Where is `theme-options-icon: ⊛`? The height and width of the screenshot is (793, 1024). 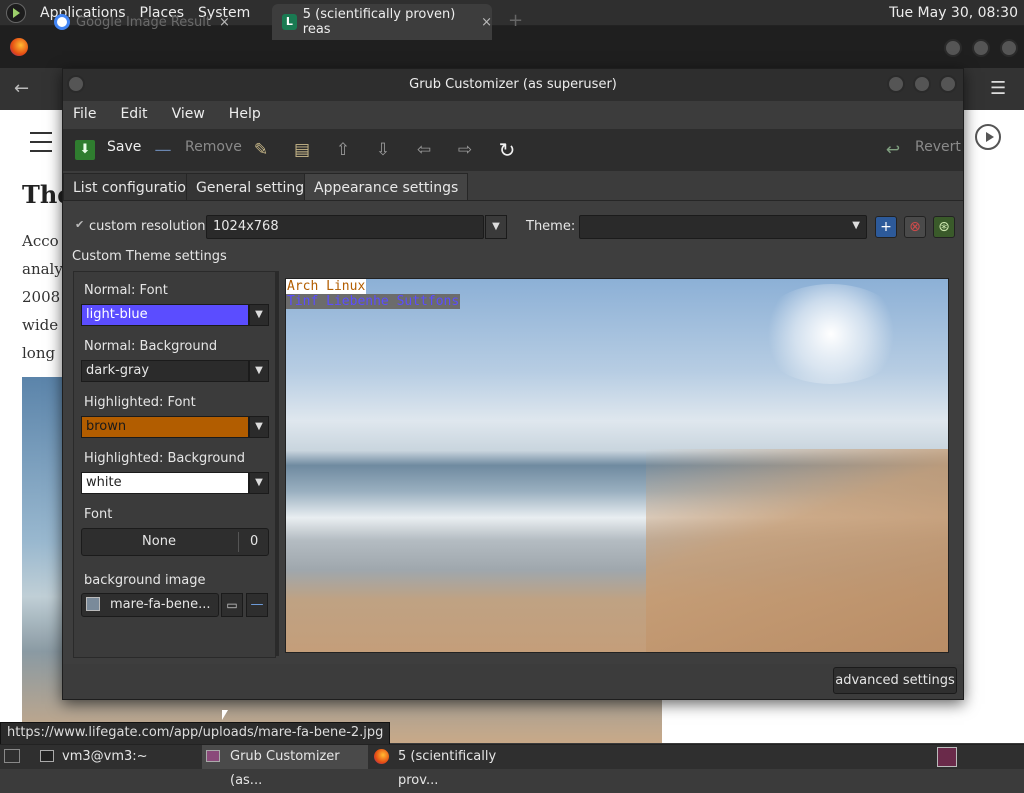
theme-options-icon: ⊛ is located at coordinates (944, 227).